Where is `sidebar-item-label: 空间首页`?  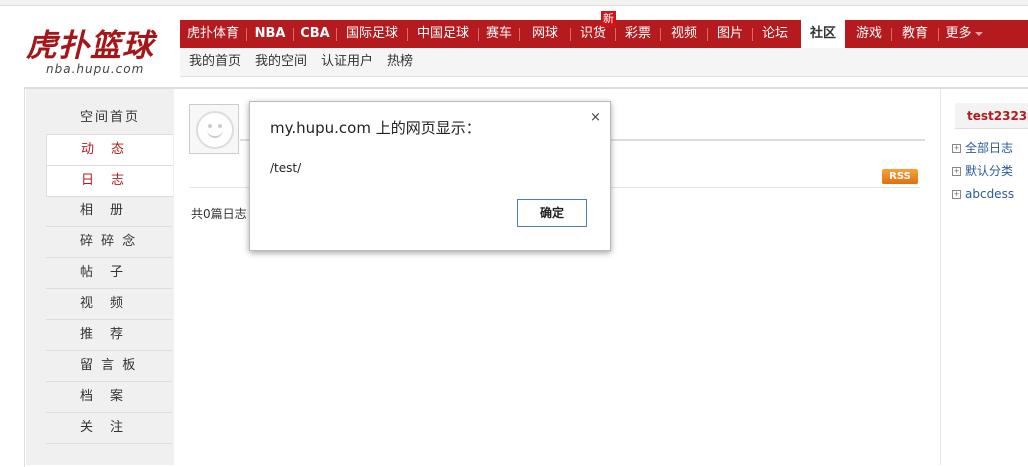
sidebar-item-label: 空间首页 is located at coordinates (110, 117).